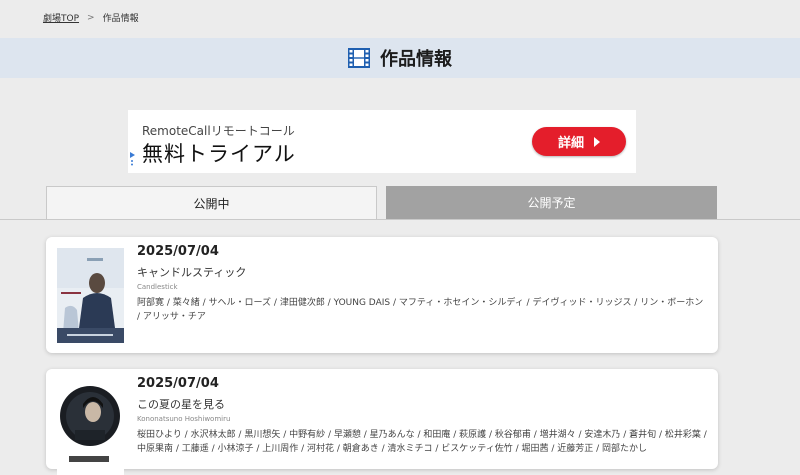  What do you see at coordinates (211, 202) in the screenshot?
I see `tab-now-showing: 公開中` at bounding box center [211, 202].